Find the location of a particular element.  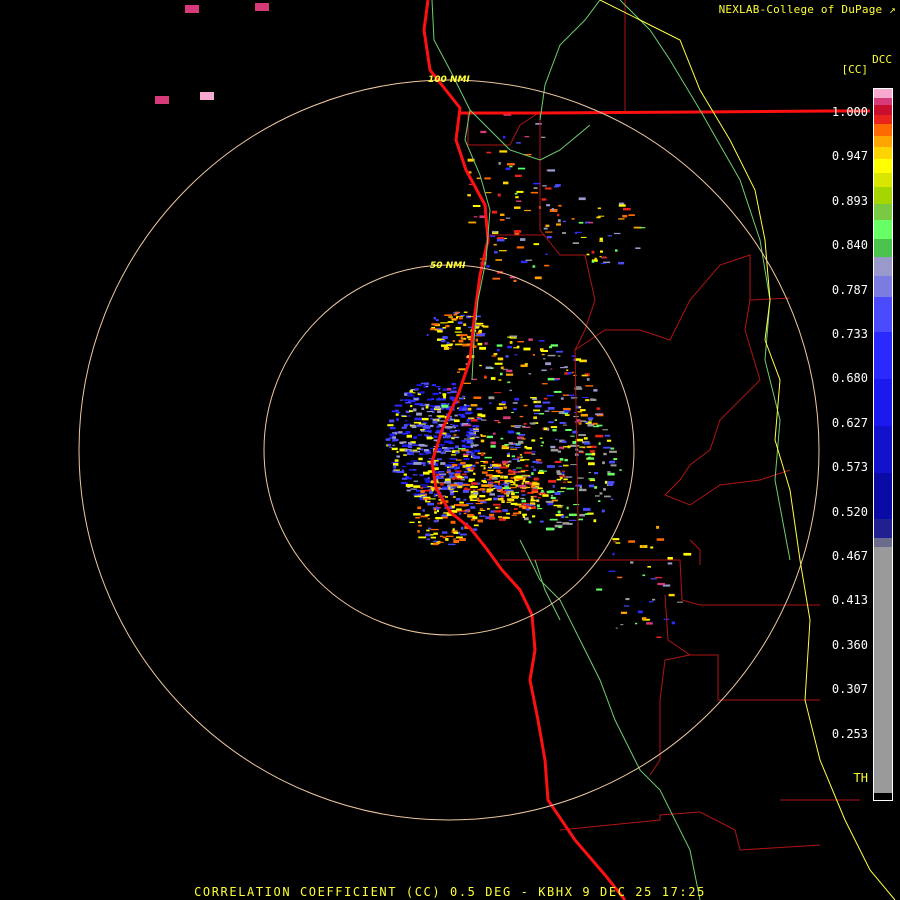

header-credit: NEXLAB-College of DuPage ↗ is located at coordinates (807, 9).